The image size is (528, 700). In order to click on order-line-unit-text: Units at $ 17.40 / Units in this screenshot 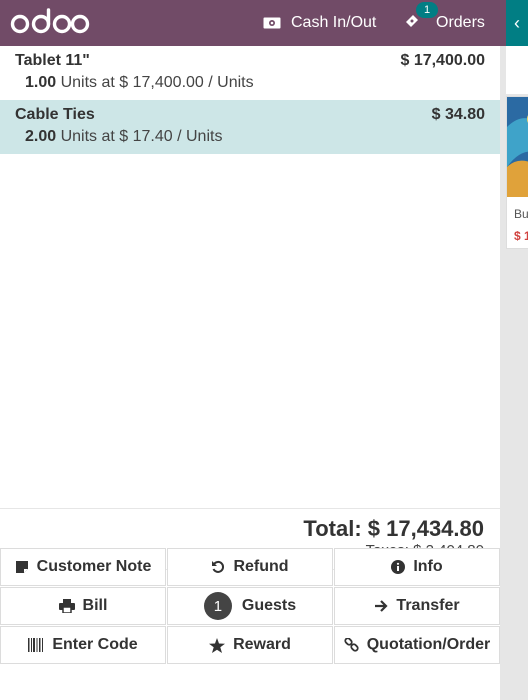, I will do `click(141, 136)`.